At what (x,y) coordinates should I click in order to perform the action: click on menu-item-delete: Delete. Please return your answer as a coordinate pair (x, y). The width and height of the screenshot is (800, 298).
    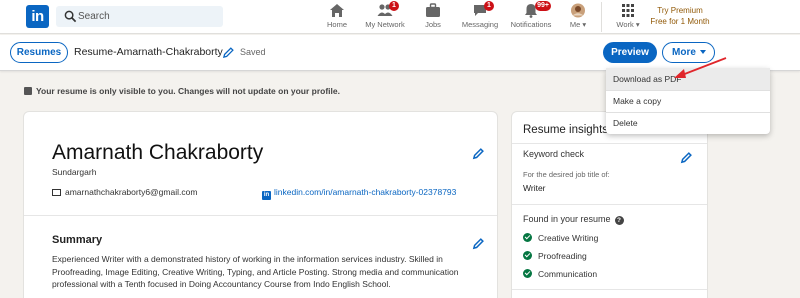
    Looking at the image, I should click on (688, 123).